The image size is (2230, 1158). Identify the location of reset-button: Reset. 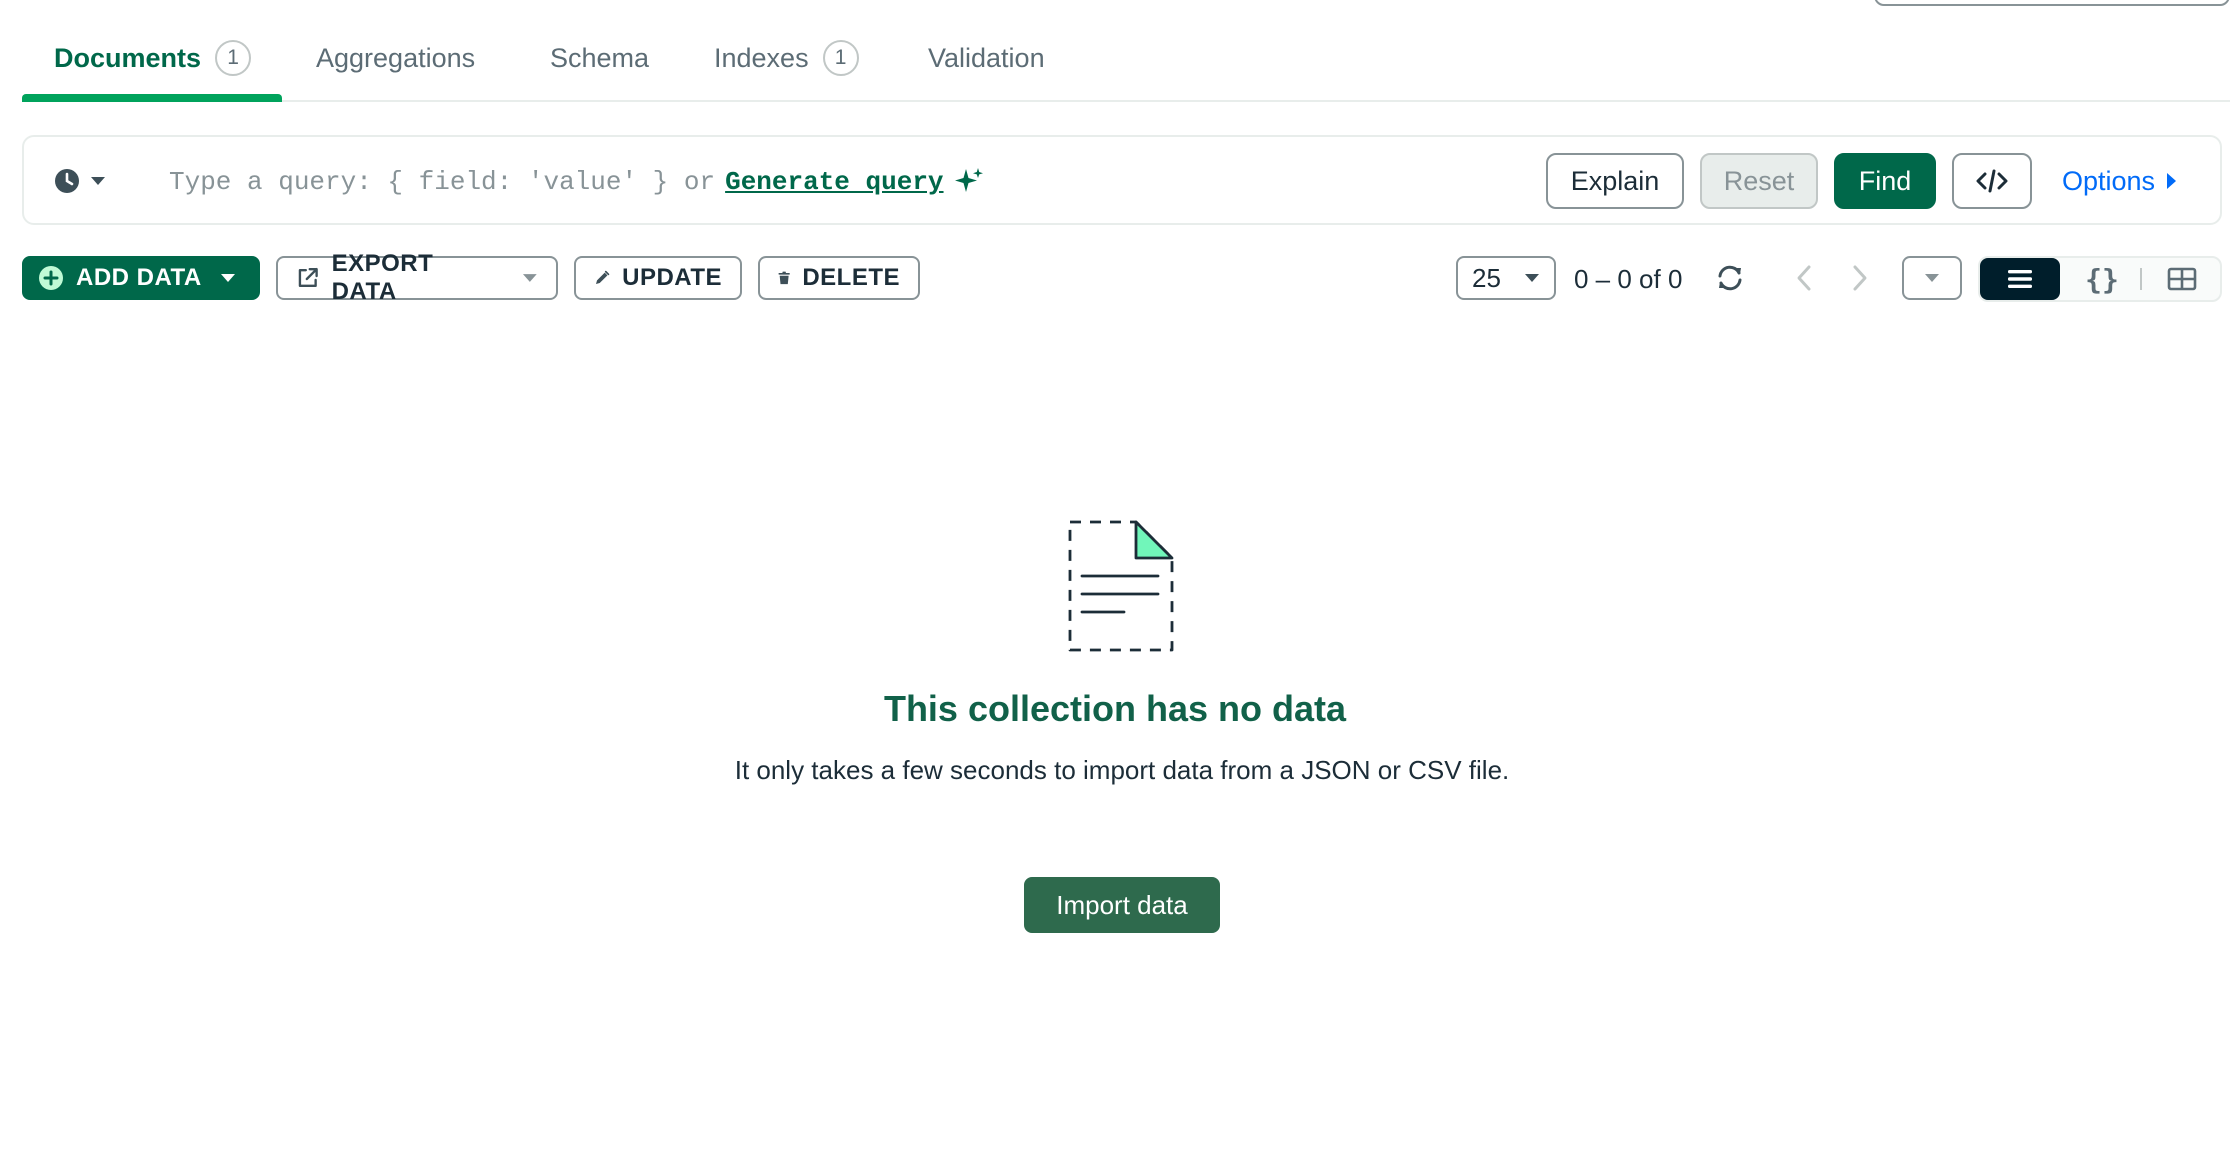
(1759, 181).